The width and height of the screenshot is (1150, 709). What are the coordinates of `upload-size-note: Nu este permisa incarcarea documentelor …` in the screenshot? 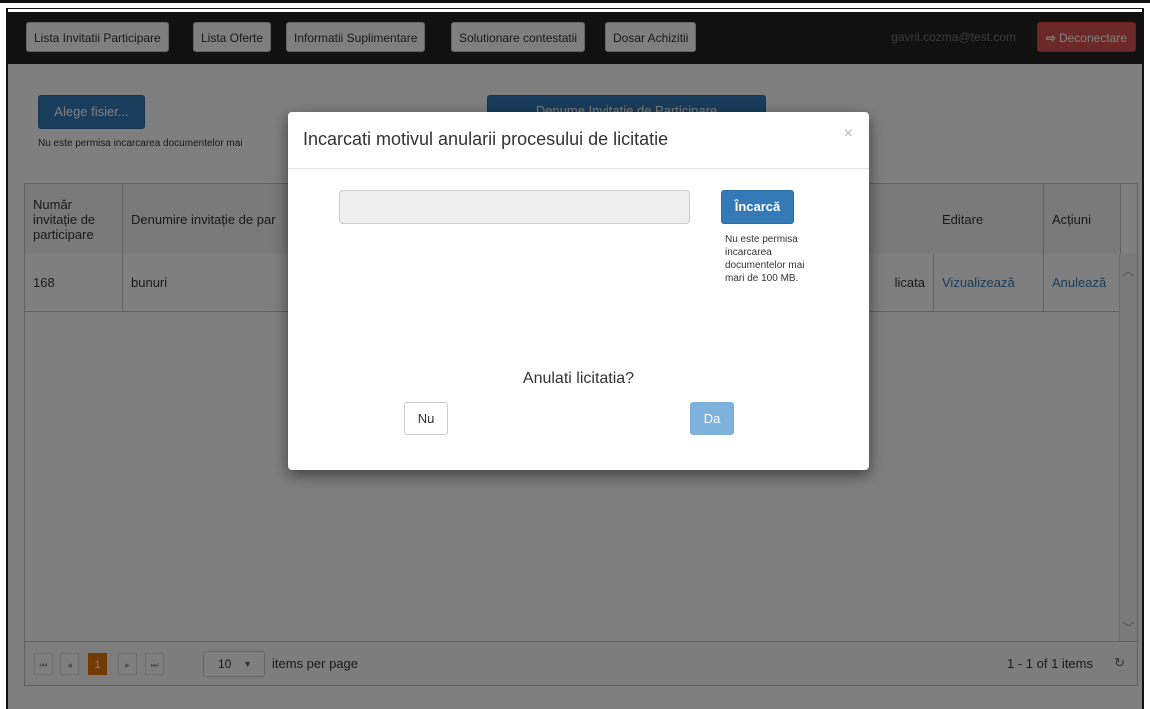 It's located at (765, 259).